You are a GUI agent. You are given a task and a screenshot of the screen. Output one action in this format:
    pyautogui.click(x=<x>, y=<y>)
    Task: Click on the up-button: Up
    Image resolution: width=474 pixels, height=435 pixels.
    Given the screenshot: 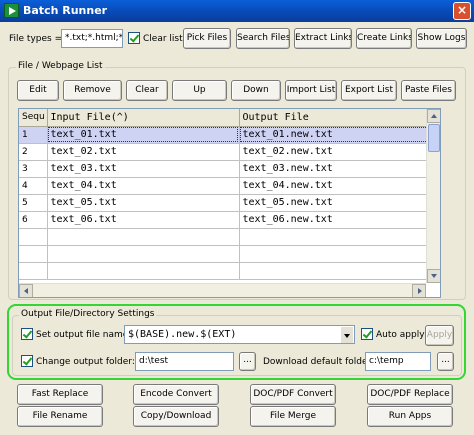 What is the action you would take?
    pyautogui.click(x=199, y=90)
    